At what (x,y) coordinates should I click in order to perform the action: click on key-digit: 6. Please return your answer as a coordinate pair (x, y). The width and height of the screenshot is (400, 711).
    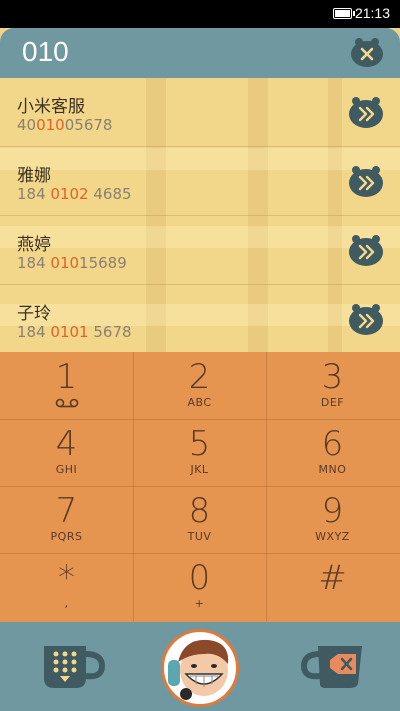
    Looking at the image, I should click on (332, 444).